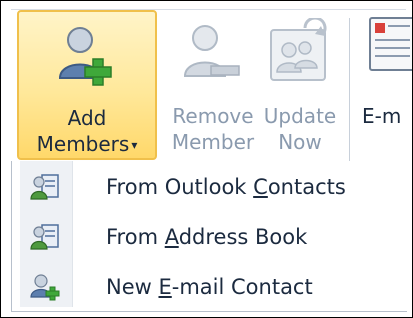 The width and height of the screenshot is (413, 318). What do you see at coordinates (300, 116) in the screenshot?
I see `update-now-label-line1: Update` at bounding box center [300, 116].